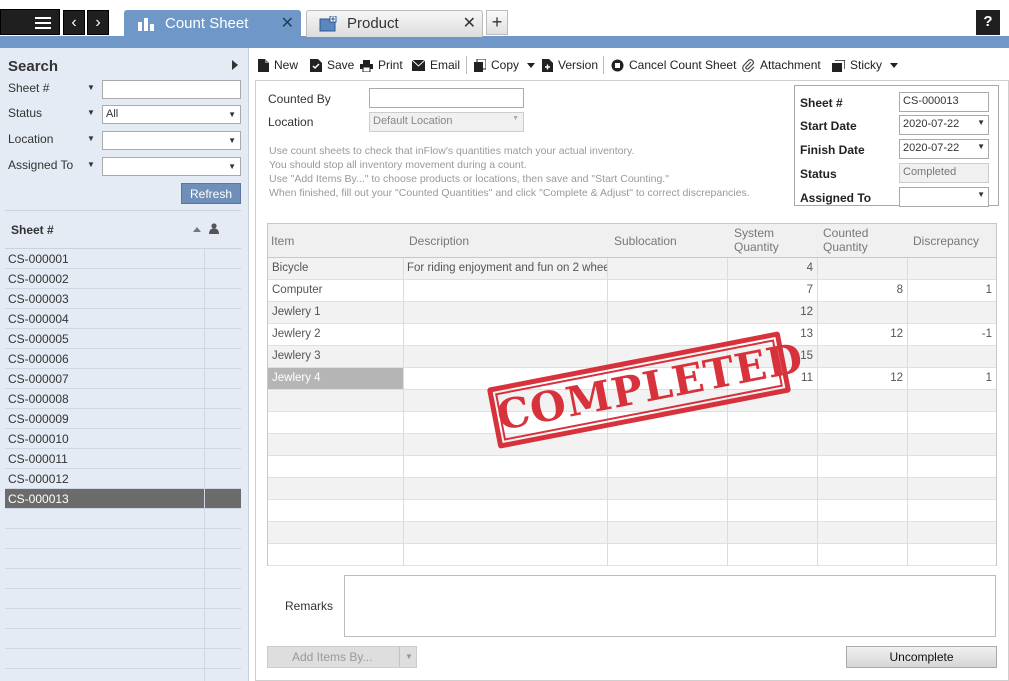 This screenshot has width=1009, height=681. What do you see at coordinates (845, 243) in the screenshot?
I see `counted-quantity-header: Counted Quantity` at bounding box center [845, 243].